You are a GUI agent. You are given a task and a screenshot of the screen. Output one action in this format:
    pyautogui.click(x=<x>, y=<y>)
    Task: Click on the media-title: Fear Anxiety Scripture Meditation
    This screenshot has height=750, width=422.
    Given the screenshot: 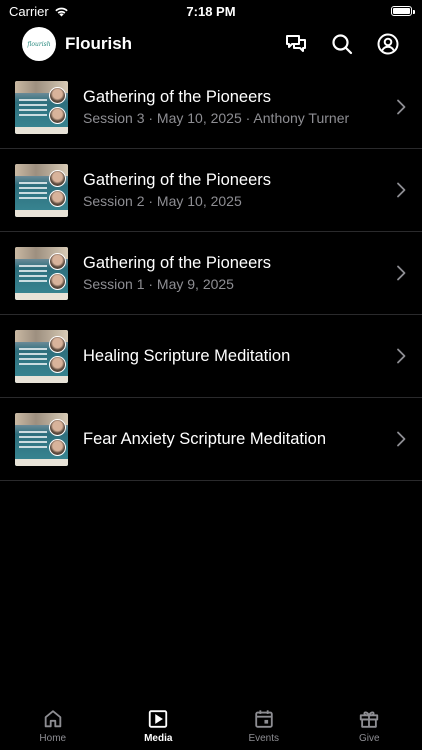 What is the action you would take?
    pyautogui.click(x=205, y=439)
    